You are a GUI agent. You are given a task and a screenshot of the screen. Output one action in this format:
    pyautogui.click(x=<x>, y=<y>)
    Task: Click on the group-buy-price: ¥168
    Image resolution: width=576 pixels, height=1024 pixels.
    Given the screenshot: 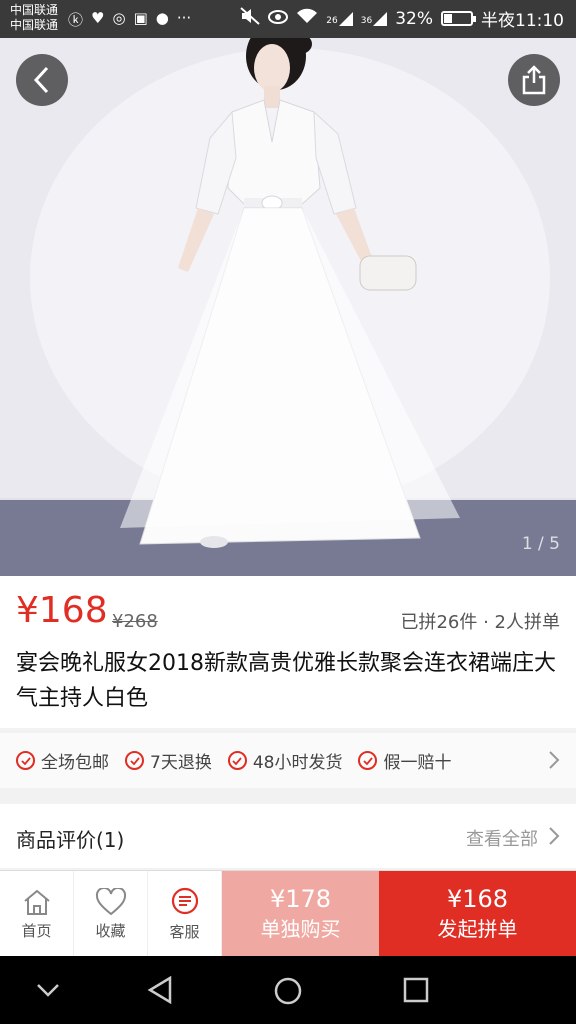 What is the action you would take?
    pyautogui.click(x=477, y=899)
    